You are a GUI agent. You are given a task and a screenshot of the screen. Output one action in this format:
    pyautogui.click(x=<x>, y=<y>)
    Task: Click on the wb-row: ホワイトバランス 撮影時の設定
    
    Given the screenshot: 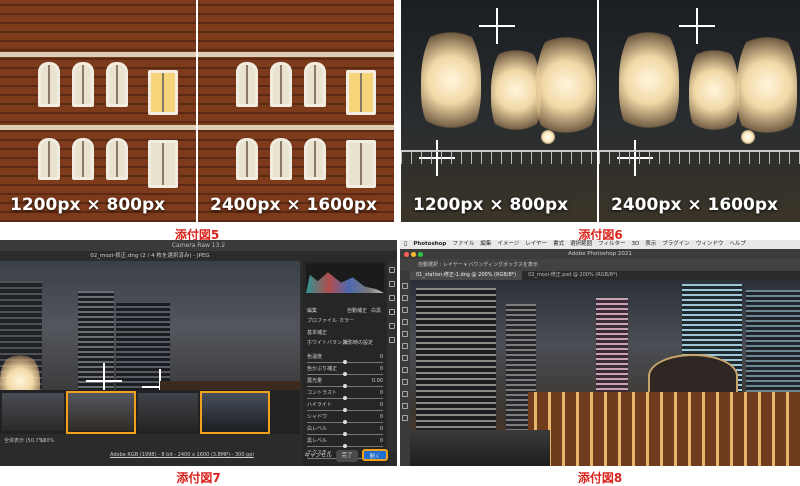 What is the action you would take?
    pyautogui.click(x=345, y=343)
    